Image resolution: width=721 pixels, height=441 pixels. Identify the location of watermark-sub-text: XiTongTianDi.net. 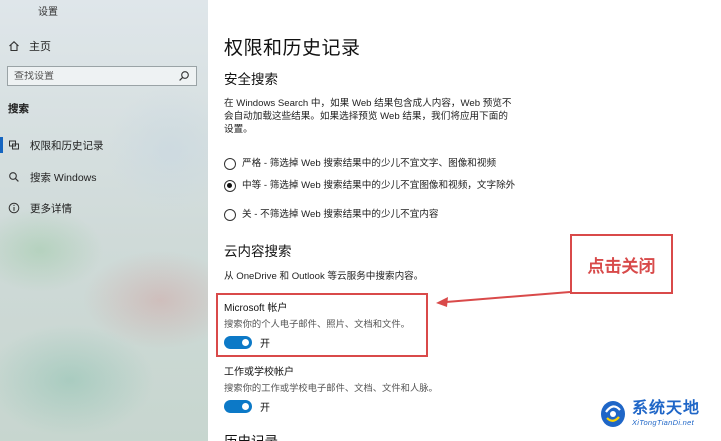
(663, 422).